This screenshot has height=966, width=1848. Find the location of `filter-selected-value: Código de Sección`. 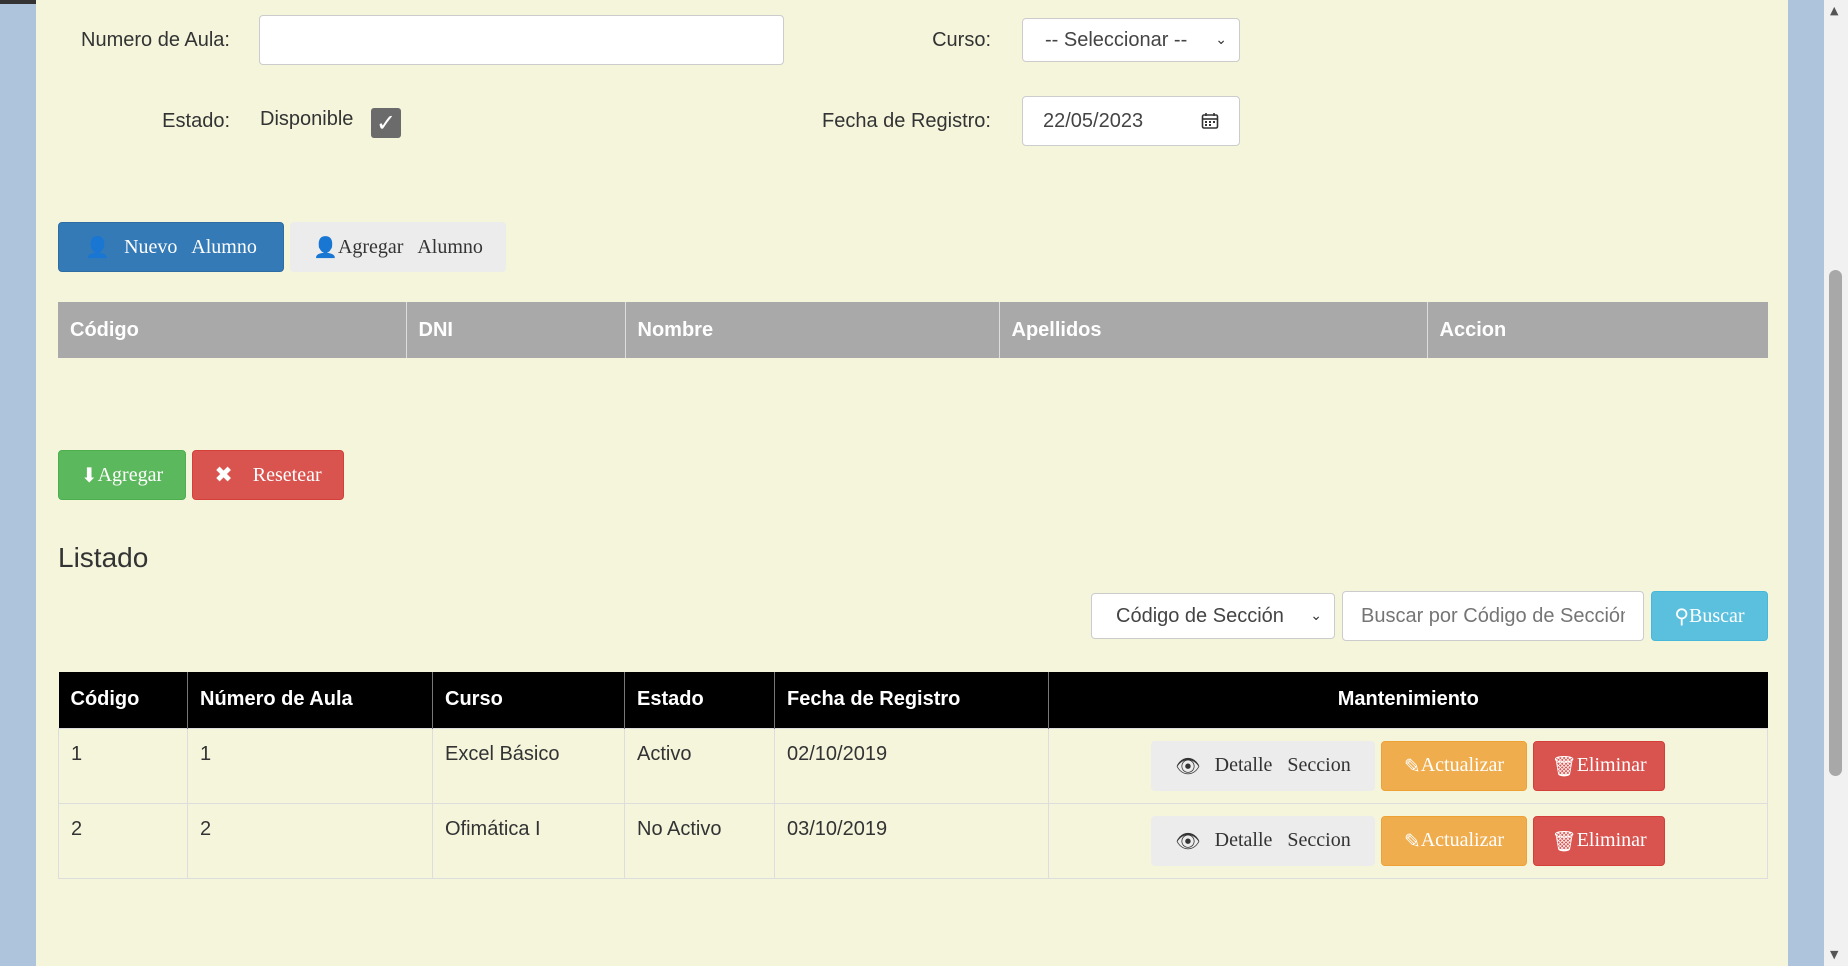

filter-selected-value: Código de Sección is located at coordinates (1200, 615).